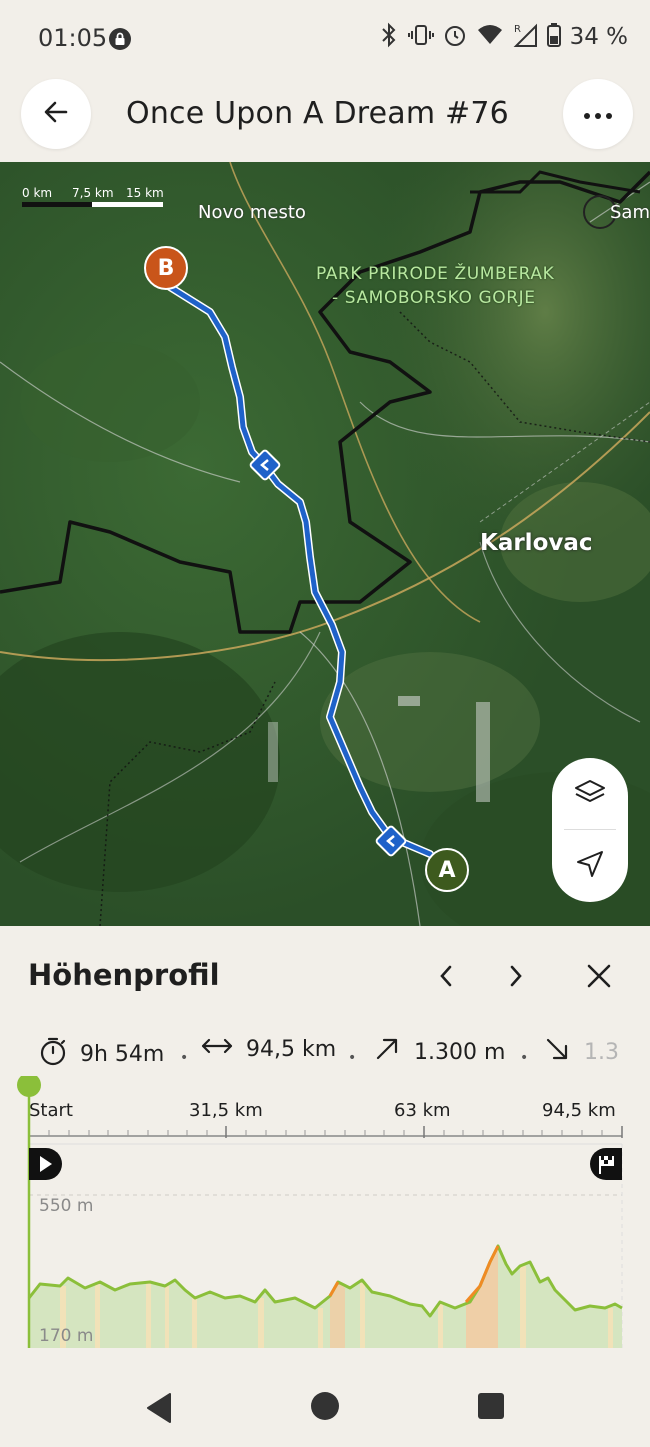  What do you see at coordinates (53, 1054) in the screenshot?
I see `stopwatch-icon` at bounding box center [53, 1054].